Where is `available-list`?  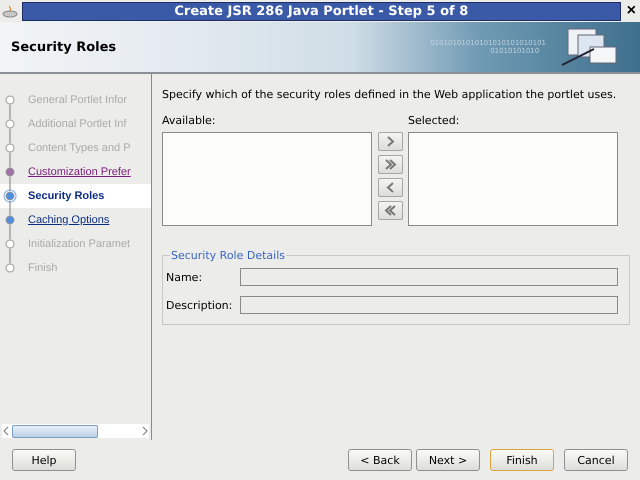 available-list is located at coordinates (267, 179).